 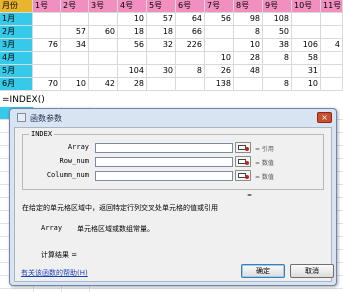 What do you see at coordinates (277, 45) in the screenshot?
I see `table-cell: 38` at bounding box center [277, 45].